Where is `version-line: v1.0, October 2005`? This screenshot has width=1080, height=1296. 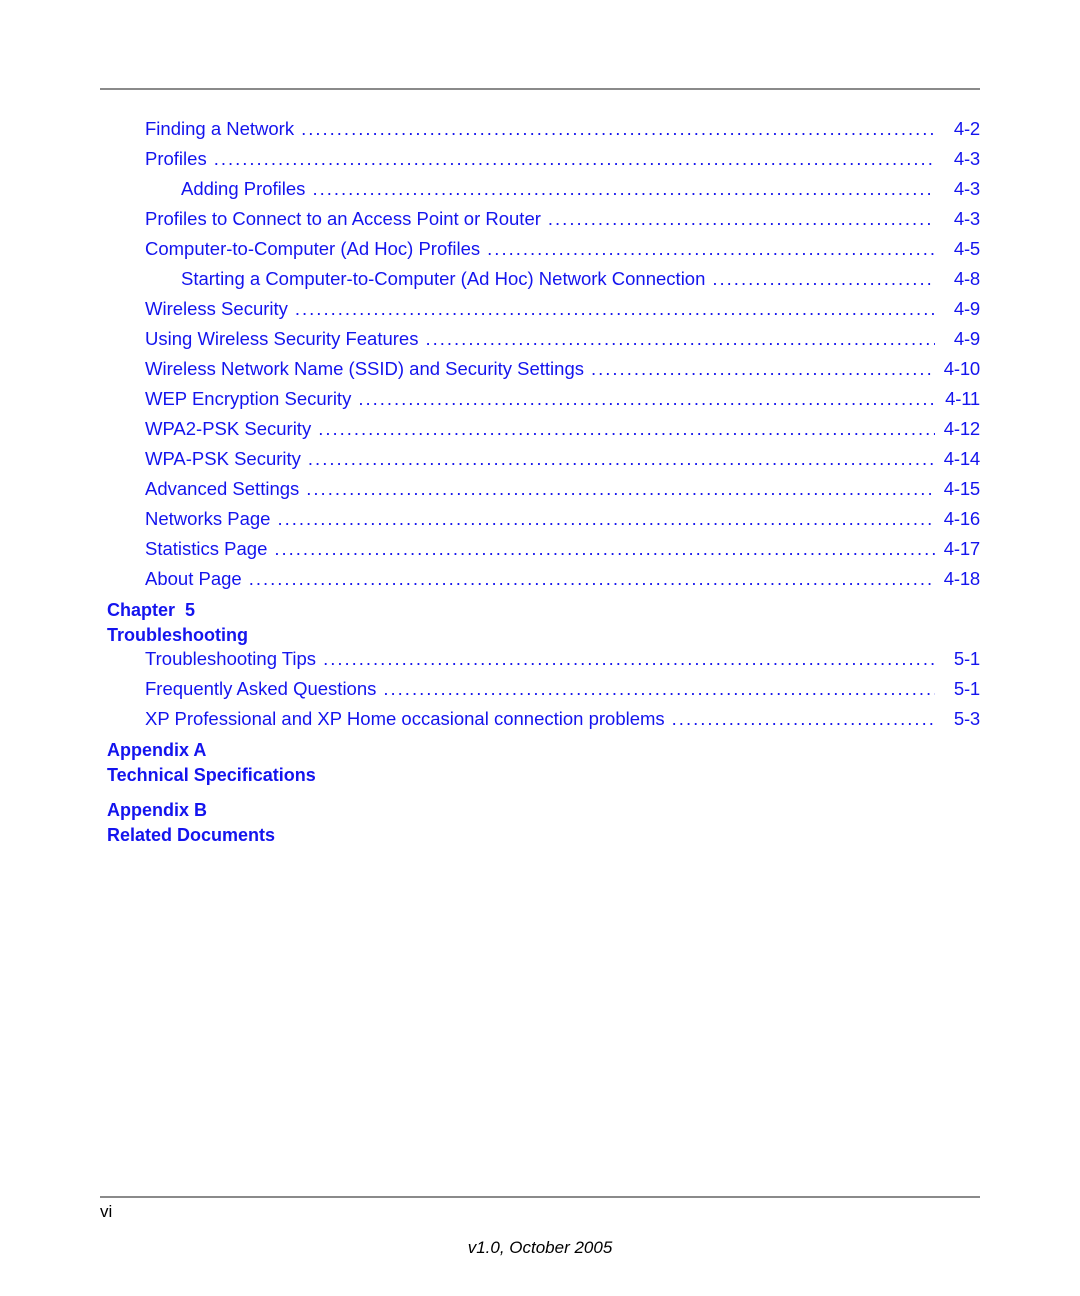
version-line: v1.0, October 2005 is located at coordinates (540, 1247).